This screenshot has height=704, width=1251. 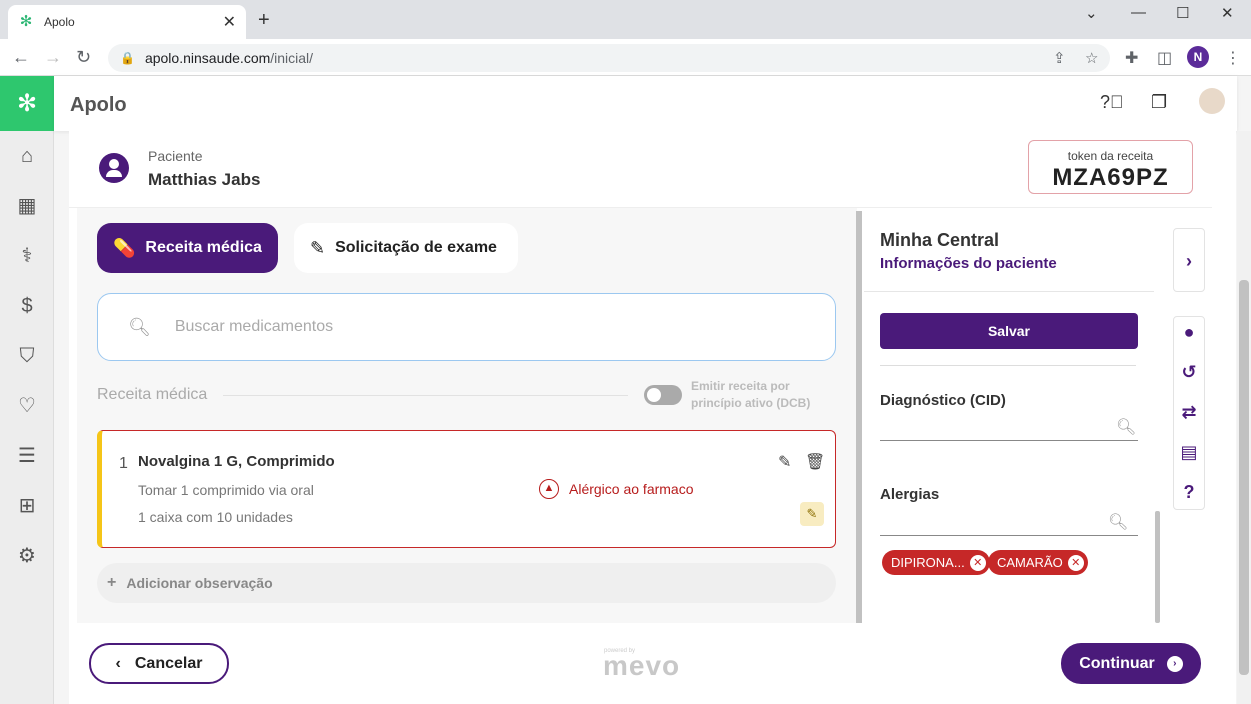 I want to click on home-icon: ⌂, so click(x=27, y=156).